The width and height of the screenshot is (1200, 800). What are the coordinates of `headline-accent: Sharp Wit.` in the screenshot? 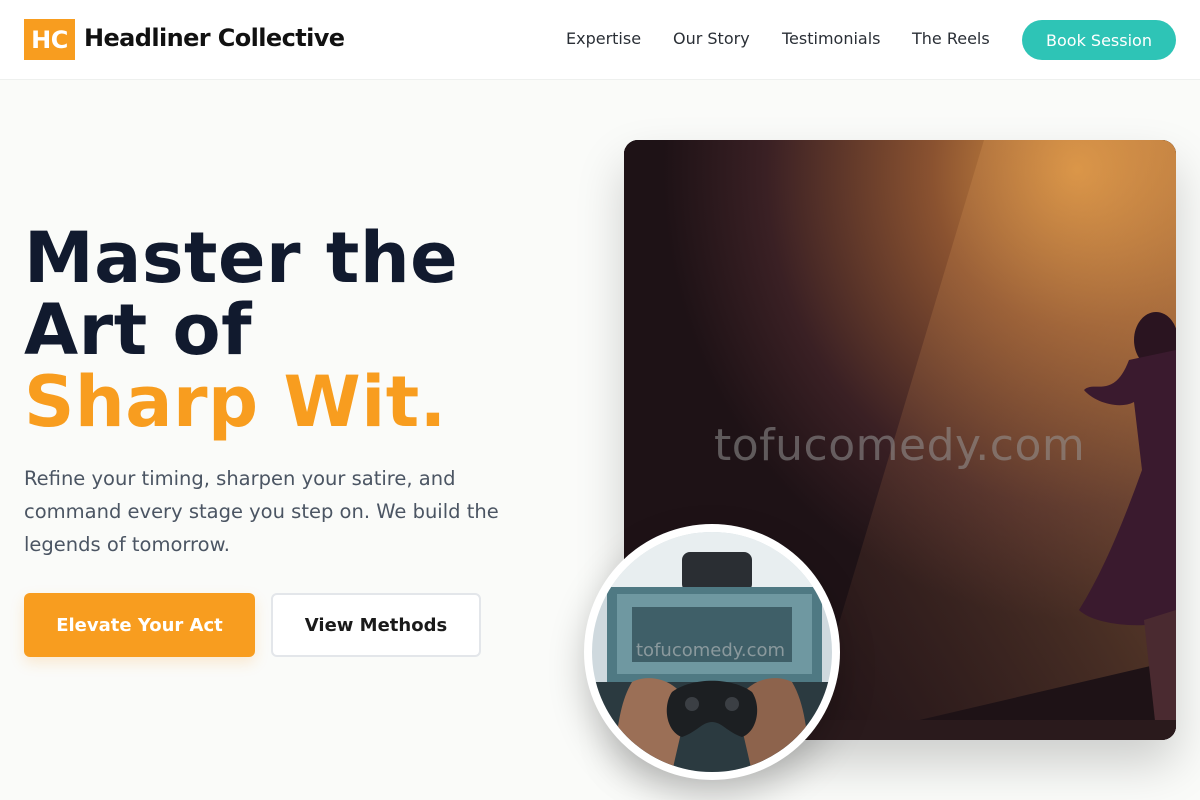 It's located at (235, 402).